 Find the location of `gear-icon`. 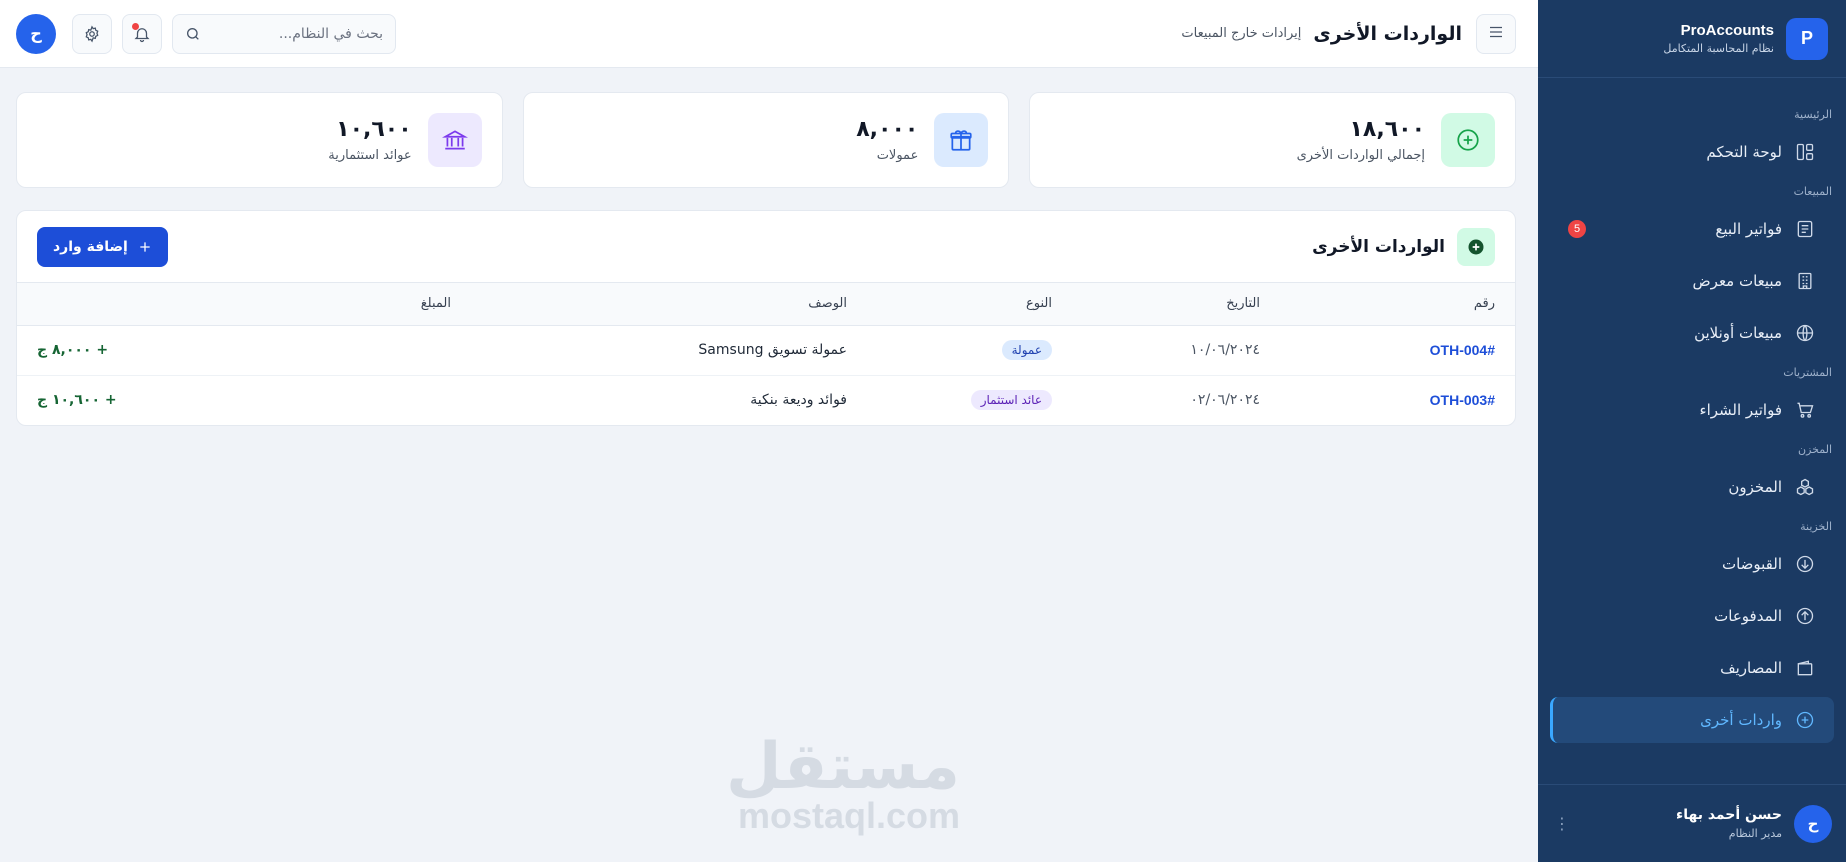

gear-icon is located at coordinates (92, 33).